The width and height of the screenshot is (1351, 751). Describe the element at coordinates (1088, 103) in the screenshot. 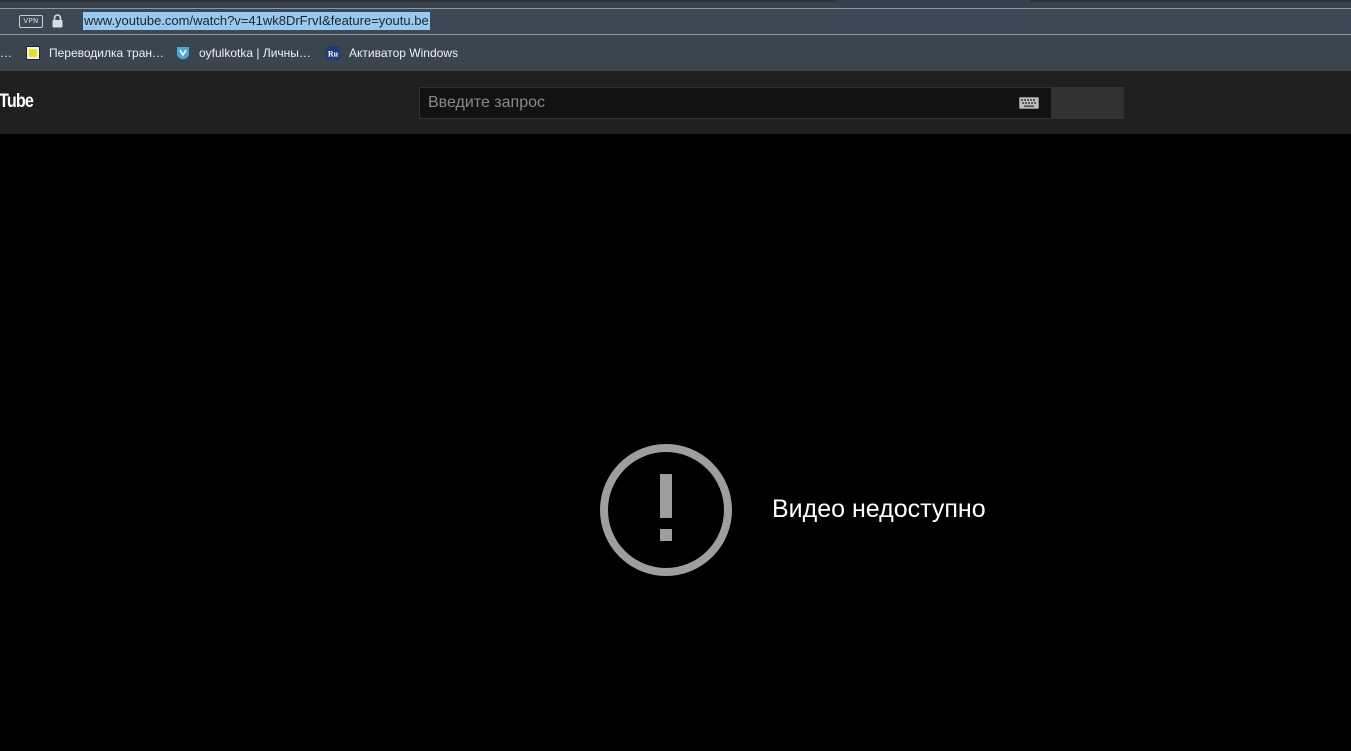

I see `search-button` at that location.